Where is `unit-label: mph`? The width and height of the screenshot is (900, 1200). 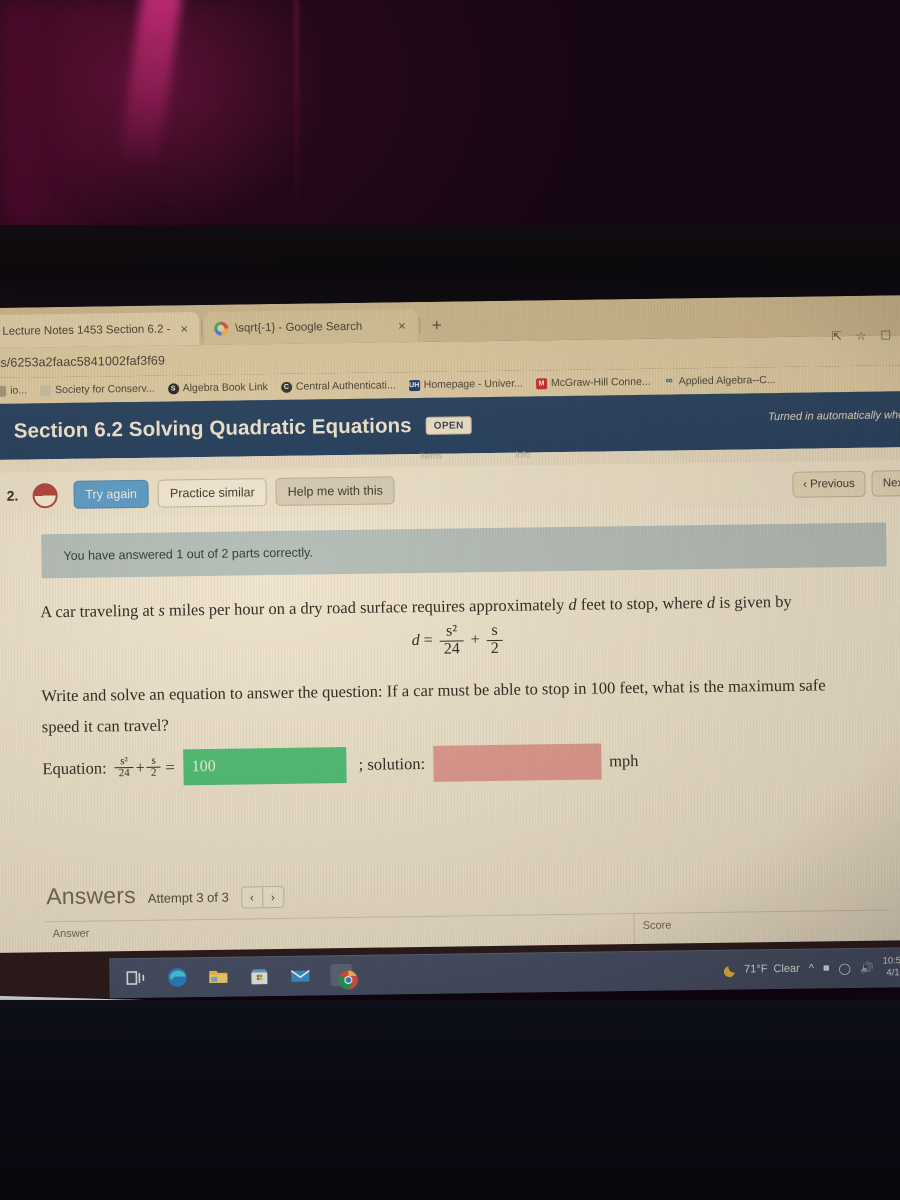 unit-label: mph is located at coordinates (623, 760).